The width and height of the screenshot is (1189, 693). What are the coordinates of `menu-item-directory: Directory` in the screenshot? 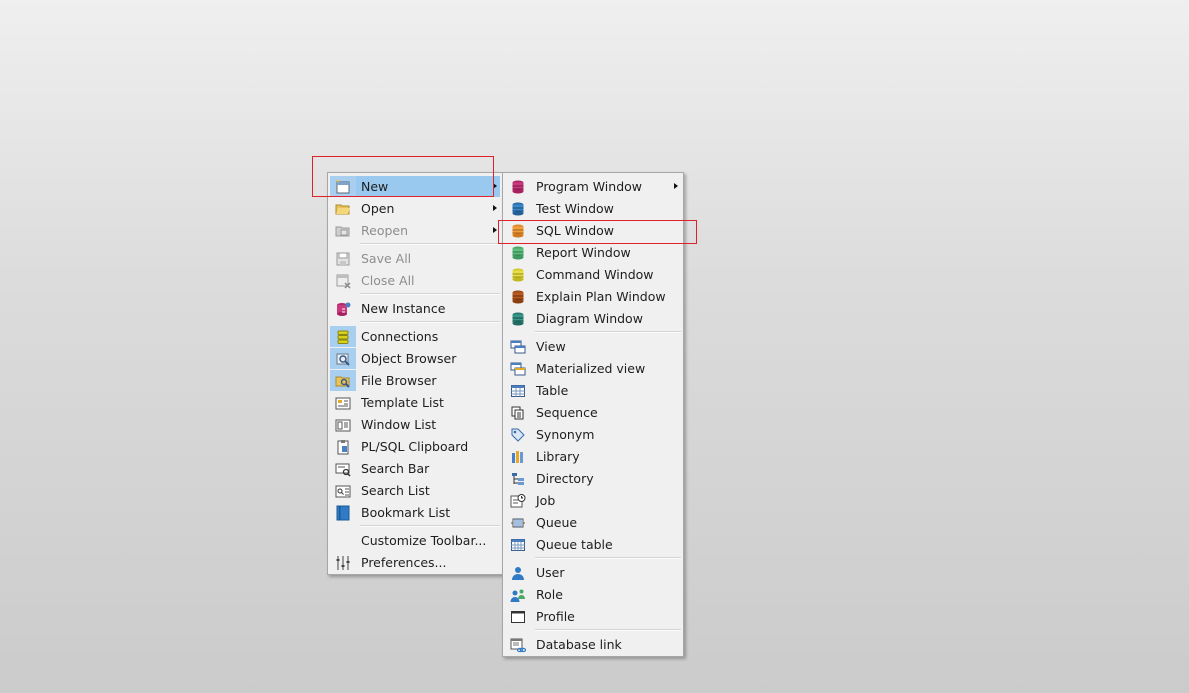 It's located at (593, 478).